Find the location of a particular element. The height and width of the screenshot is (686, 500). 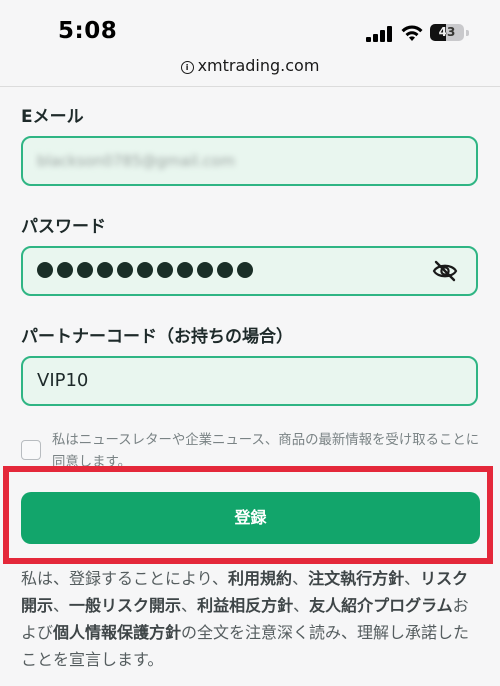

divider is located at coordinates (250, 86).